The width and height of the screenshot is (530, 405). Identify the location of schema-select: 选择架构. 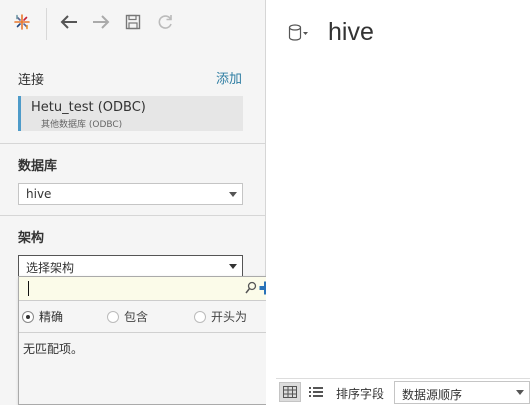
(130, 266).